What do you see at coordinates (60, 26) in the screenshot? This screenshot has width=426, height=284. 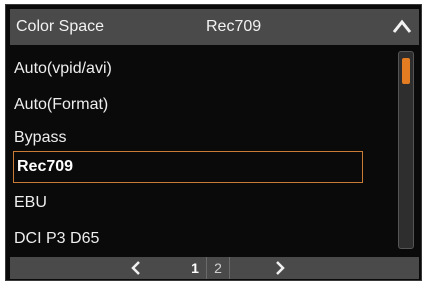 I see `dropdown-title: Color Space` at bounding box center [60, 26].